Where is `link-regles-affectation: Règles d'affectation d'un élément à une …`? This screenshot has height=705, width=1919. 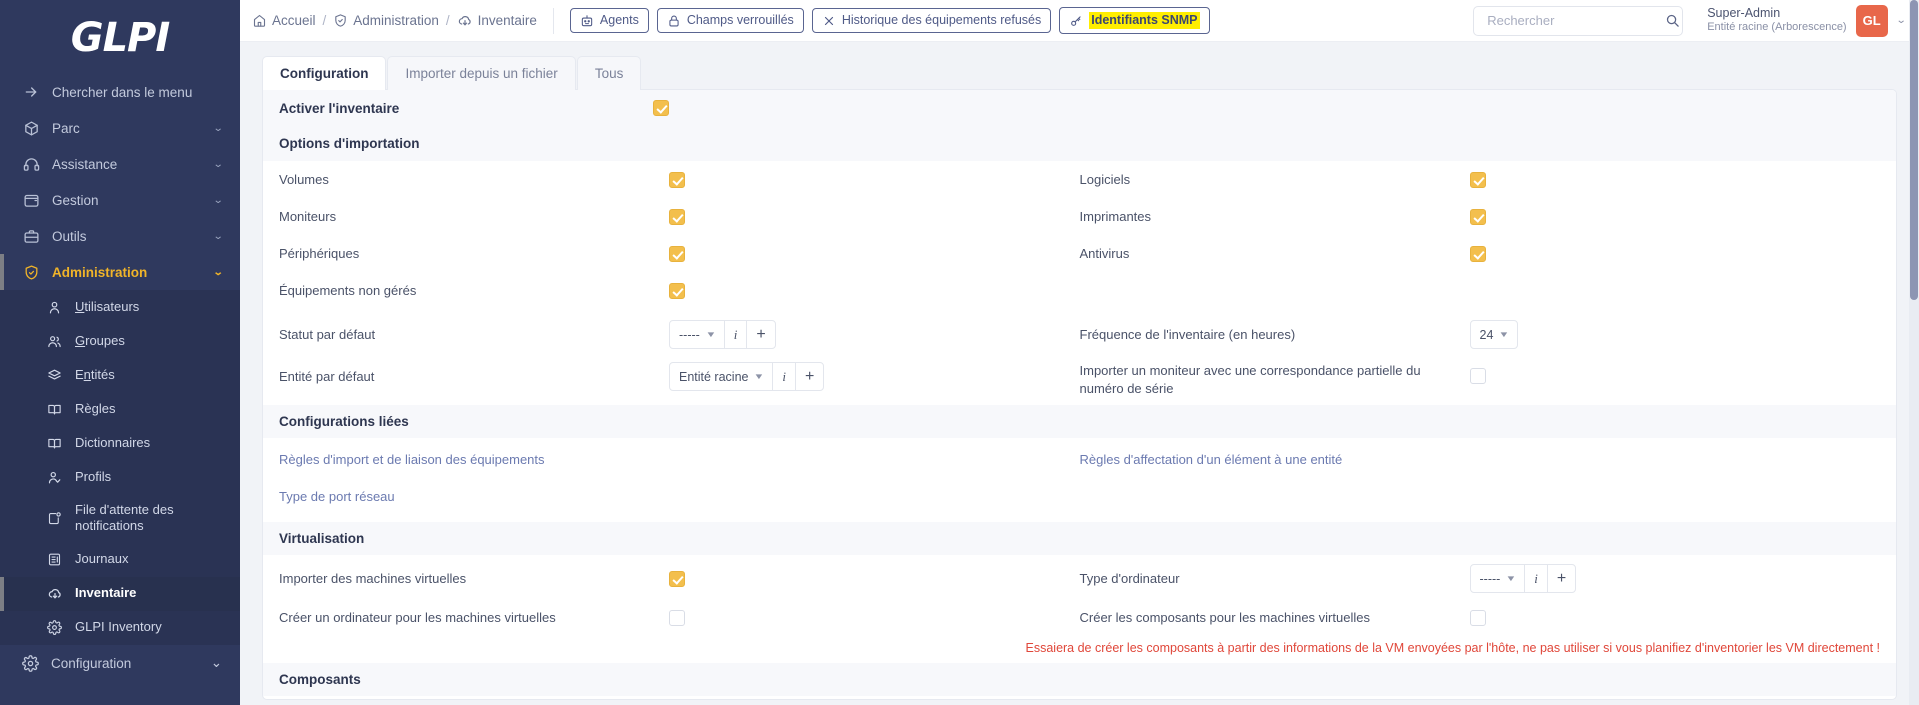 link-regles-affectation: Règles d'affectation d'un élément à une … is located at coordinates (1480, 459).